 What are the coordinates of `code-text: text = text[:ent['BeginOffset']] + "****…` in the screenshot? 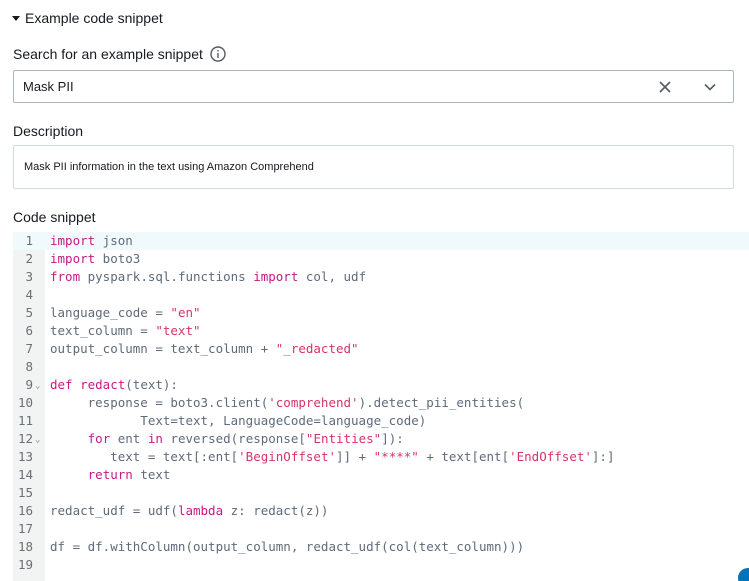 It's located at (332, 456).